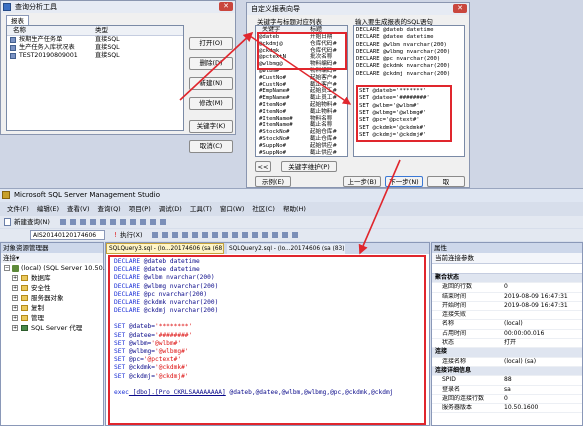 This screenshot has width=583, height=426. Describe the element at coordinates (300, 70) in the screenshot. I see `arrow-to-set-block` at that location.